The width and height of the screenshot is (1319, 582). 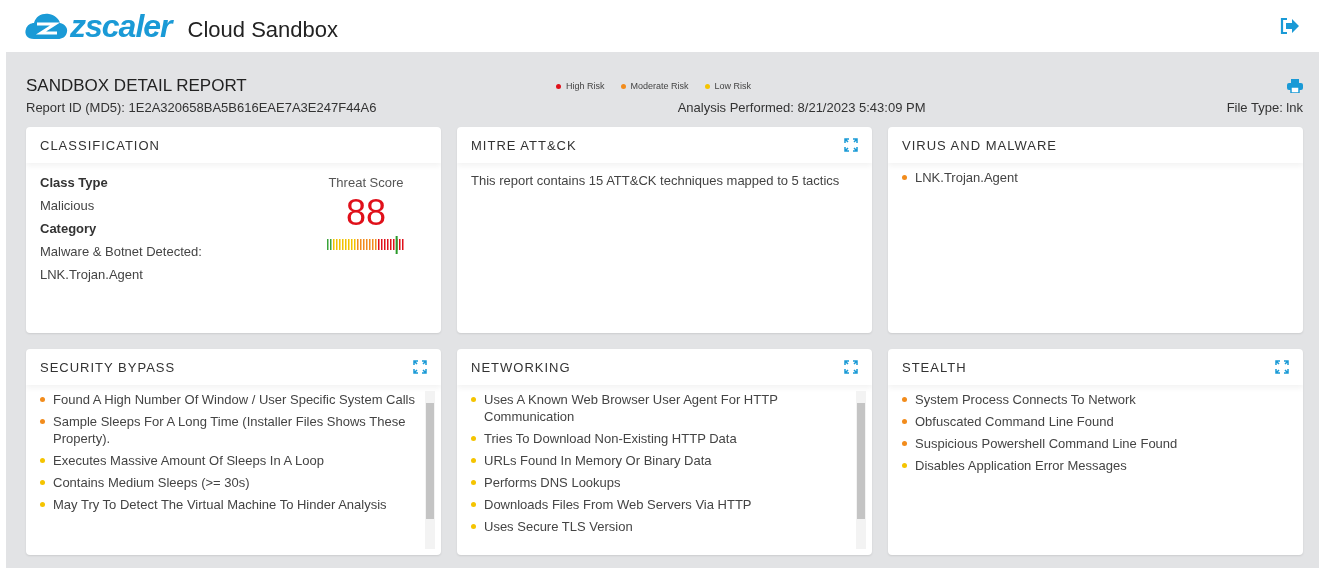 I want to click on analysis-time: Analysis Performed: 8/21/2023 5:43:09 PM, so click(x=801, y=107).